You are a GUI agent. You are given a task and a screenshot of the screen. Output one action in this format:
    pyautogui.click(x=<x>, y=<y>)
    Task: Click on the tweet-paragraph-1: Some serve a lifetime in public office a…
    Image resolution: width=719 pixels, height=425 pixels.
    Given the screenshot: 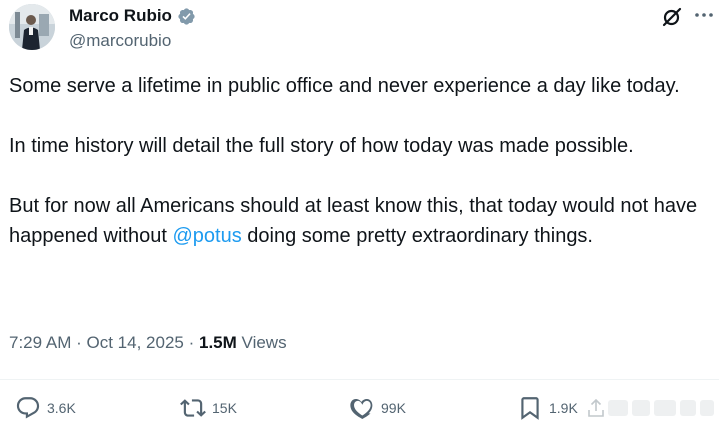 What is the action you would take?
    pyautogui.click(x=344, y=86)
    